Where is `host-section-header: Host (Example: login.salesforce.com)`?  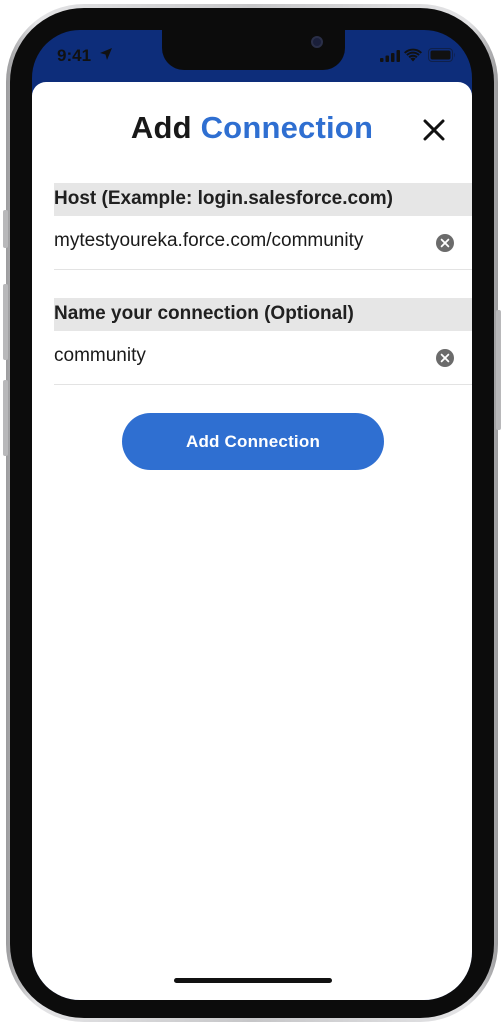 host-section-header: Host (Example: login.salesforce.com) is located at coordinates (263, 199).